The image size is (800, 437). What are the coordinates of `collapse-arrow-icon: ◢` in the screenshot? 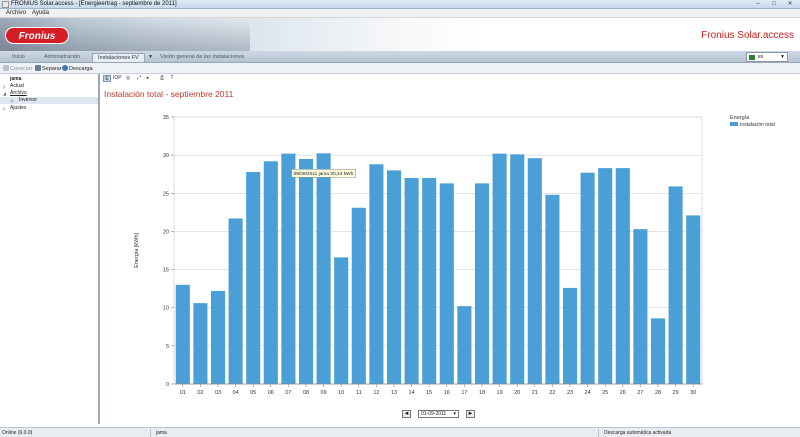 It's located at (4, 93).